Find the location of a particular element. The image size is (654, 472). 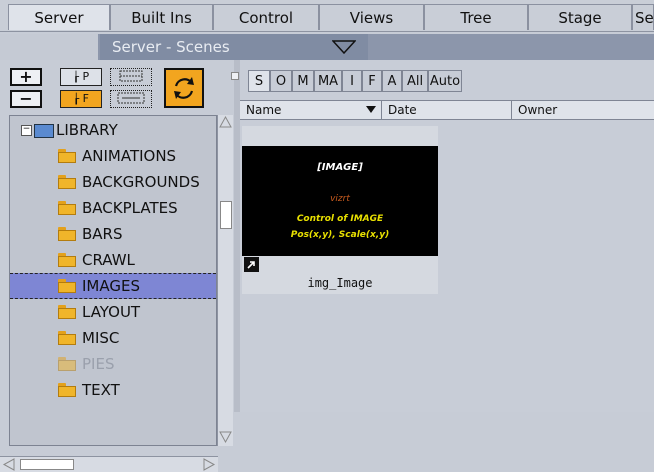

tree-item-animations: ANIMATIONS is located at coordinates (113, 156).